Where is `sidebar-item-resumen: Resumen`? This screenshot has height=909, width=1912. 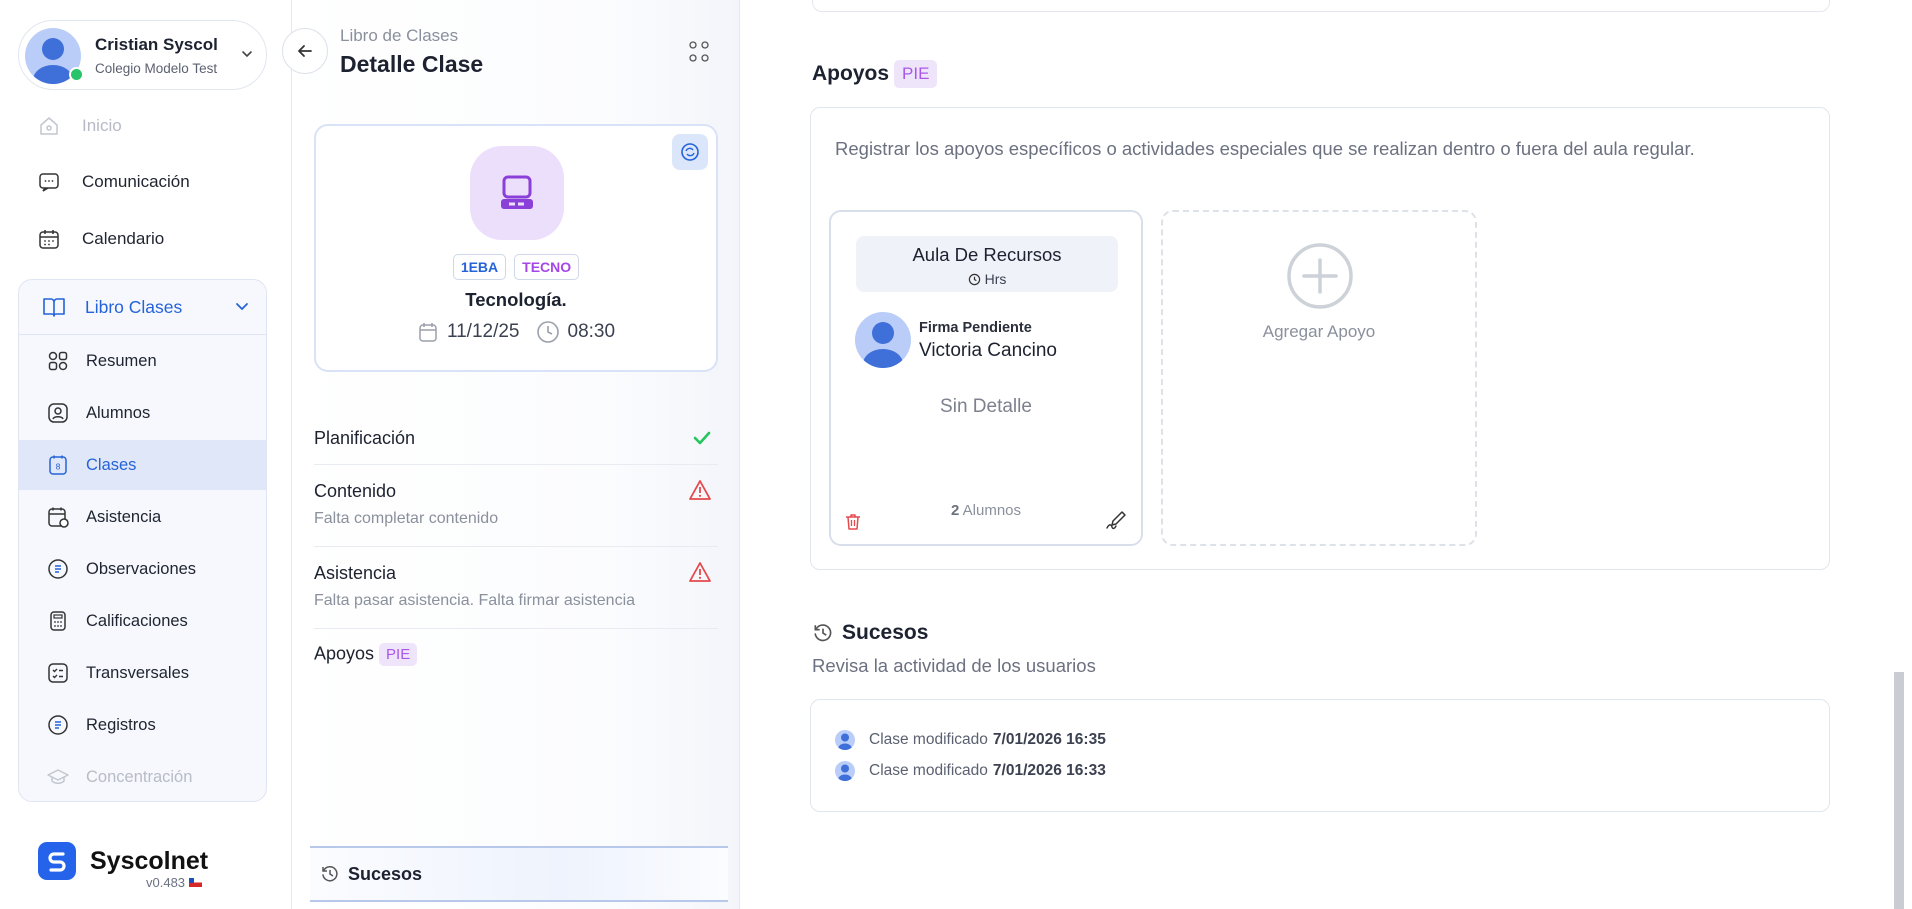
sidebar-item-resumen: Resumen is located at coordinates (142, 361).